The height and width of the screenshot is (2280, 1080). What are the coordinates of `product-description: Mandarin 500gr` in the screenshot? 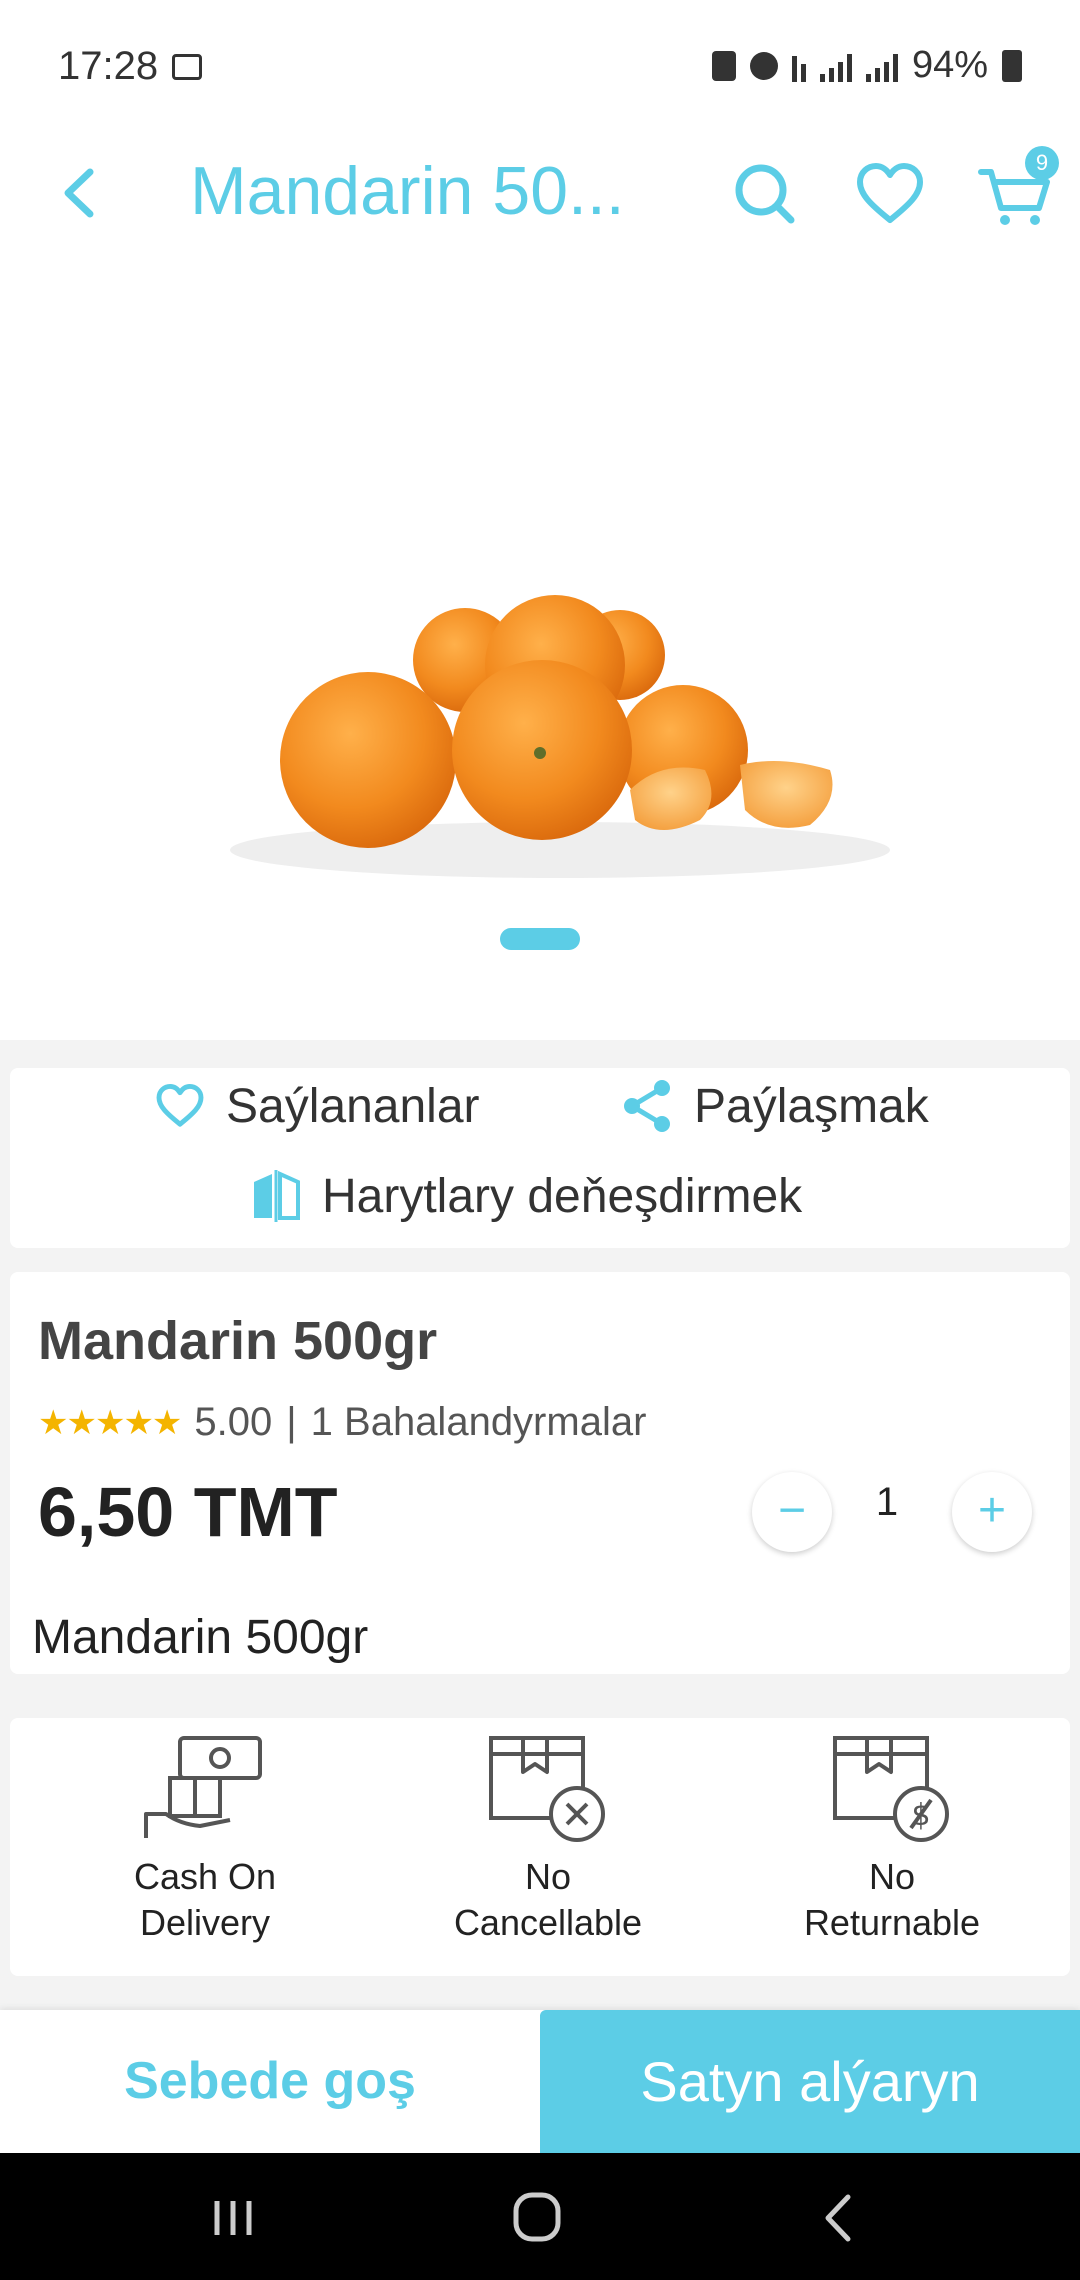 It's located at (200, 1637).